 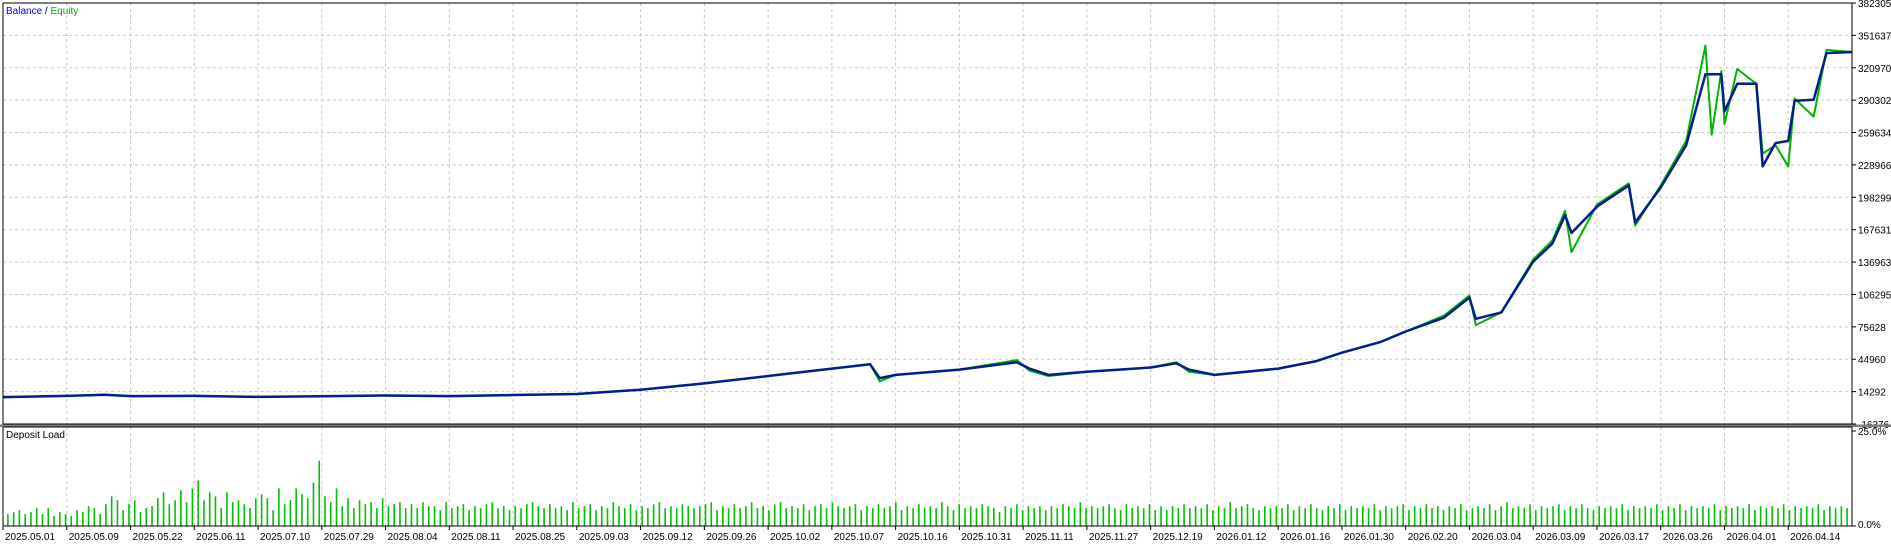 I want to click on y-tick-label: 259634, so click(x=1874, y=134).